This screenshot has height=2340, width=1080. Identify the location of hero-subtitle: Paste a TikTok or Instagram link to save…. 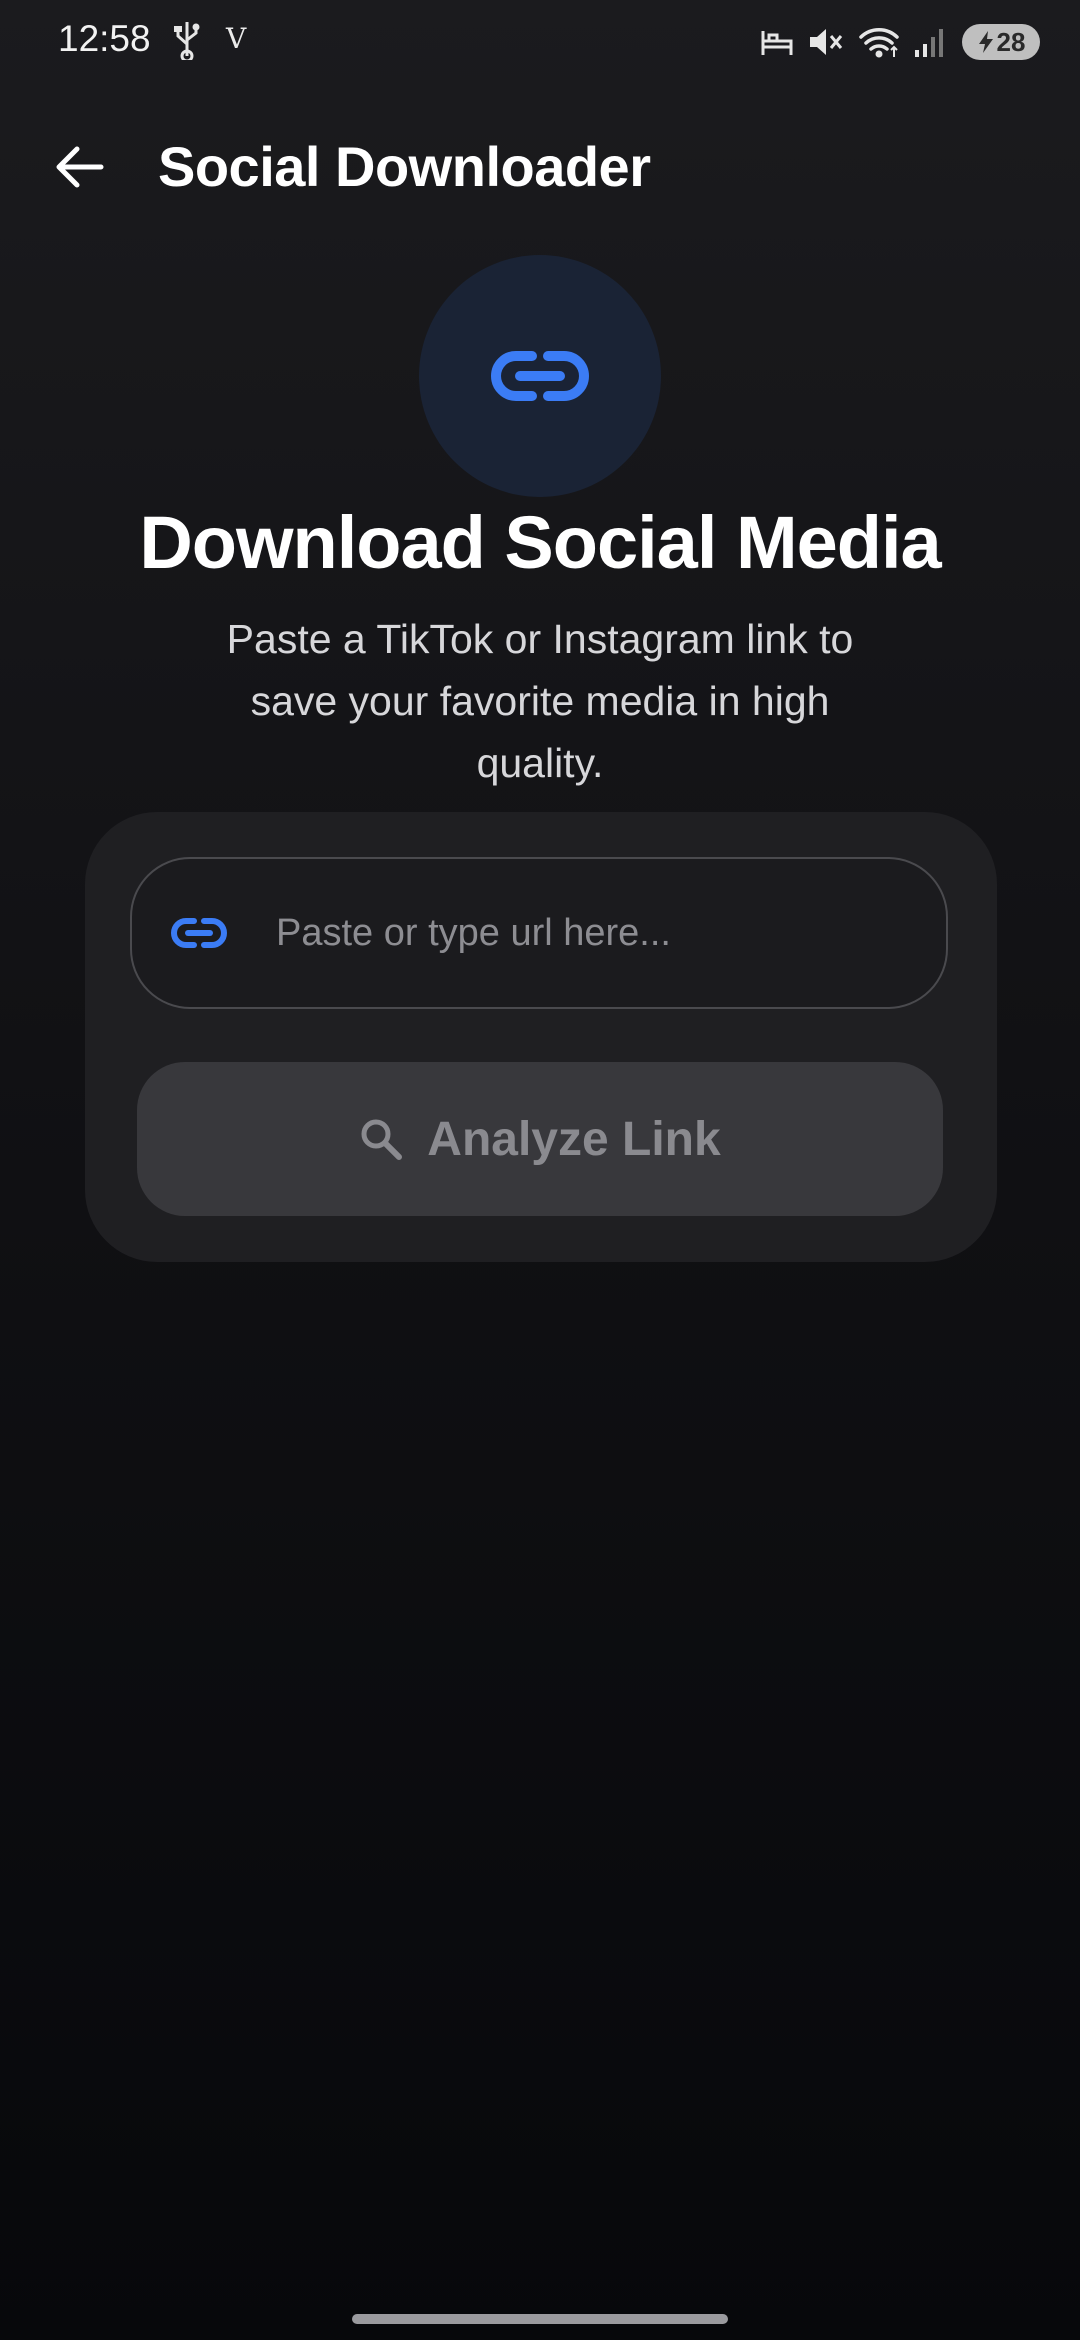
(540, 701).